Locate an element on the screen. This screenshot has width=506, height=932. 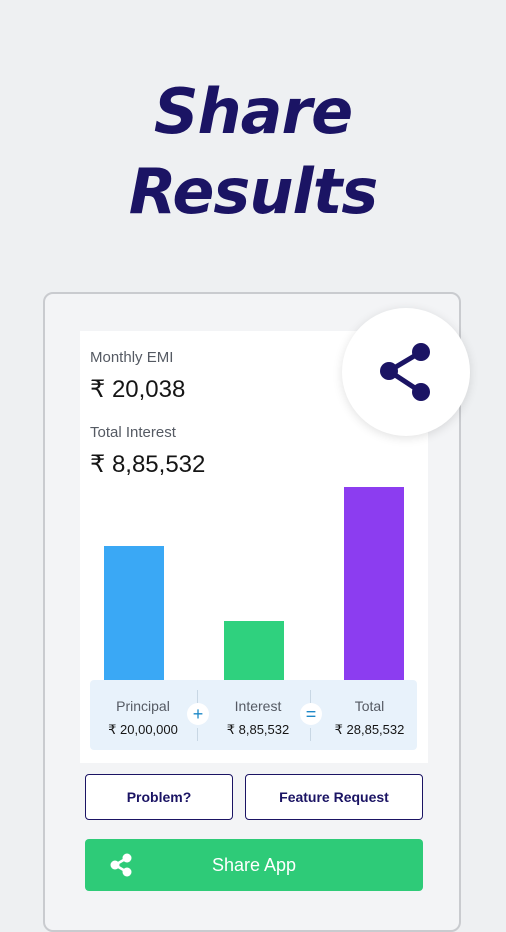
principal-value: ₹ 20,00,000 is located at coordinates (143, 729).